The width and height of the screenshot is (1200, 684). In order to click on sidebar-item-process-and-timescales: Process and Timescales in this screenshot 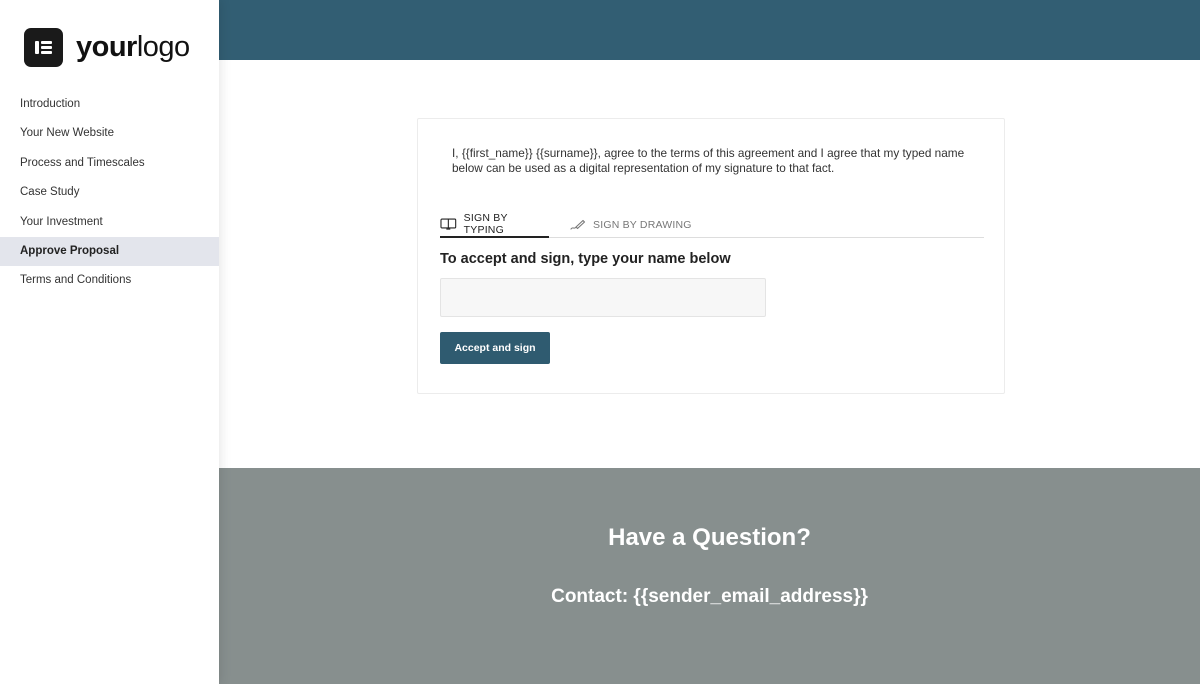, I will do `click(109, 163)`.